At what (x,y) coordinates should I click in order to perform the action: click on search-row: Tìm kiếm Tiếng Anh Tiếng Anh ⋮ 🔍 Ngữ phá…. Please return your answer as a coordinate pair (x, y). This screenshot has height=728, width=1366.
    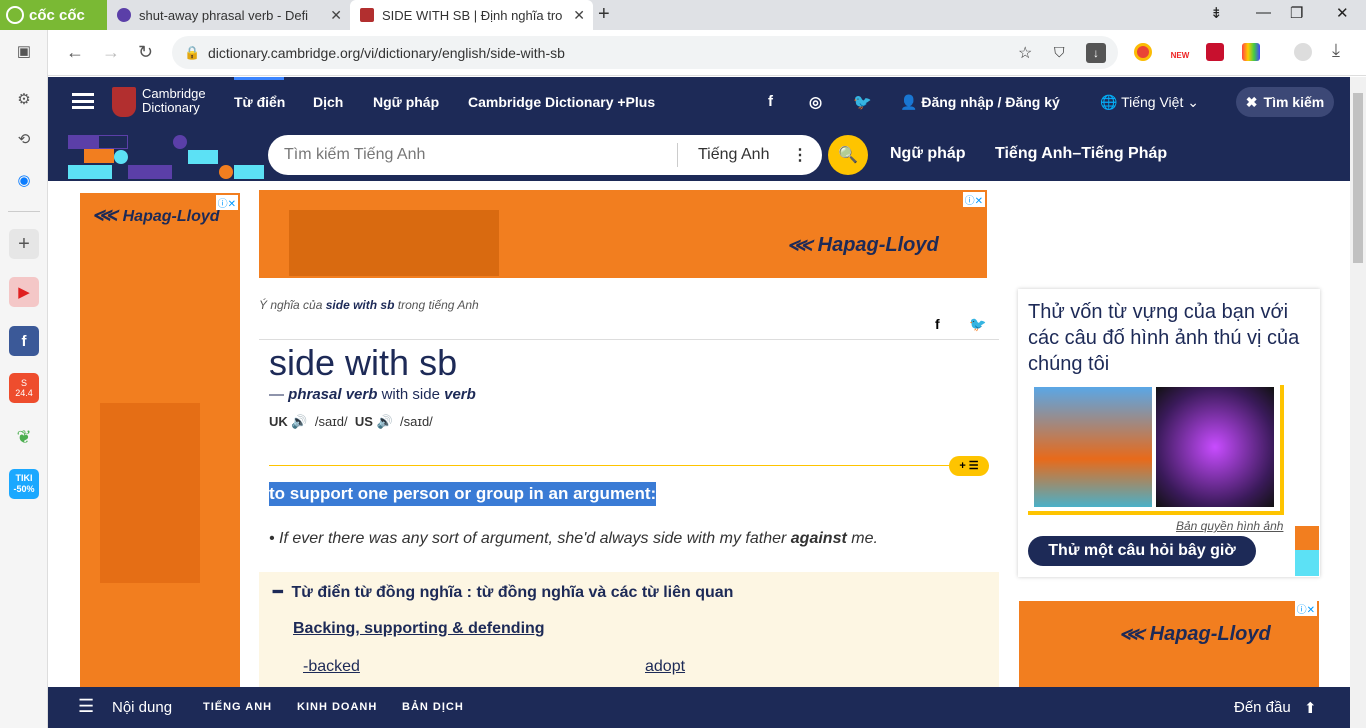
    Looking at the image, I should click on (699, 155).